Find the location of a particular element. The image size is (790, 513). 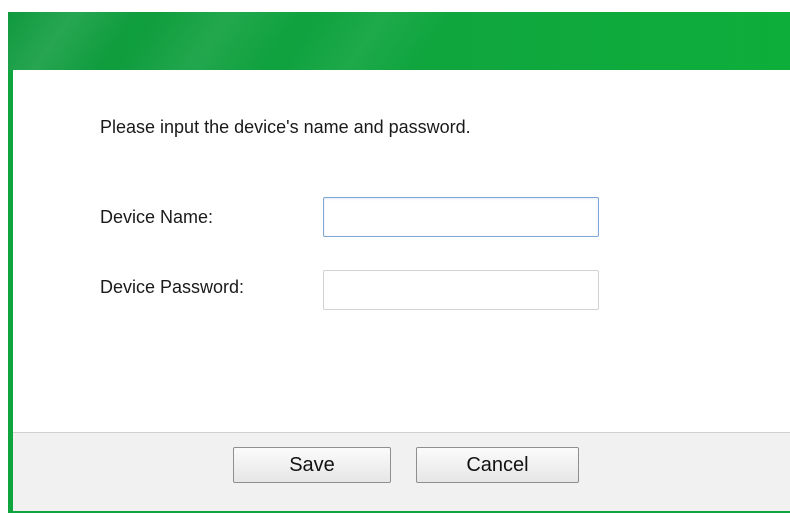

device-password-label: Device Password: is located at coordinates (172, 287).